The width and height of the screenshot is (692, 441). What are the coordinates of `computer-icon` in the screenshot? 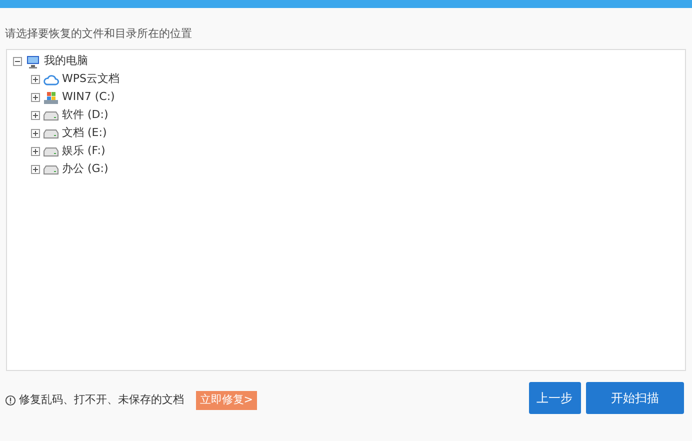 It's located at (33, 61).